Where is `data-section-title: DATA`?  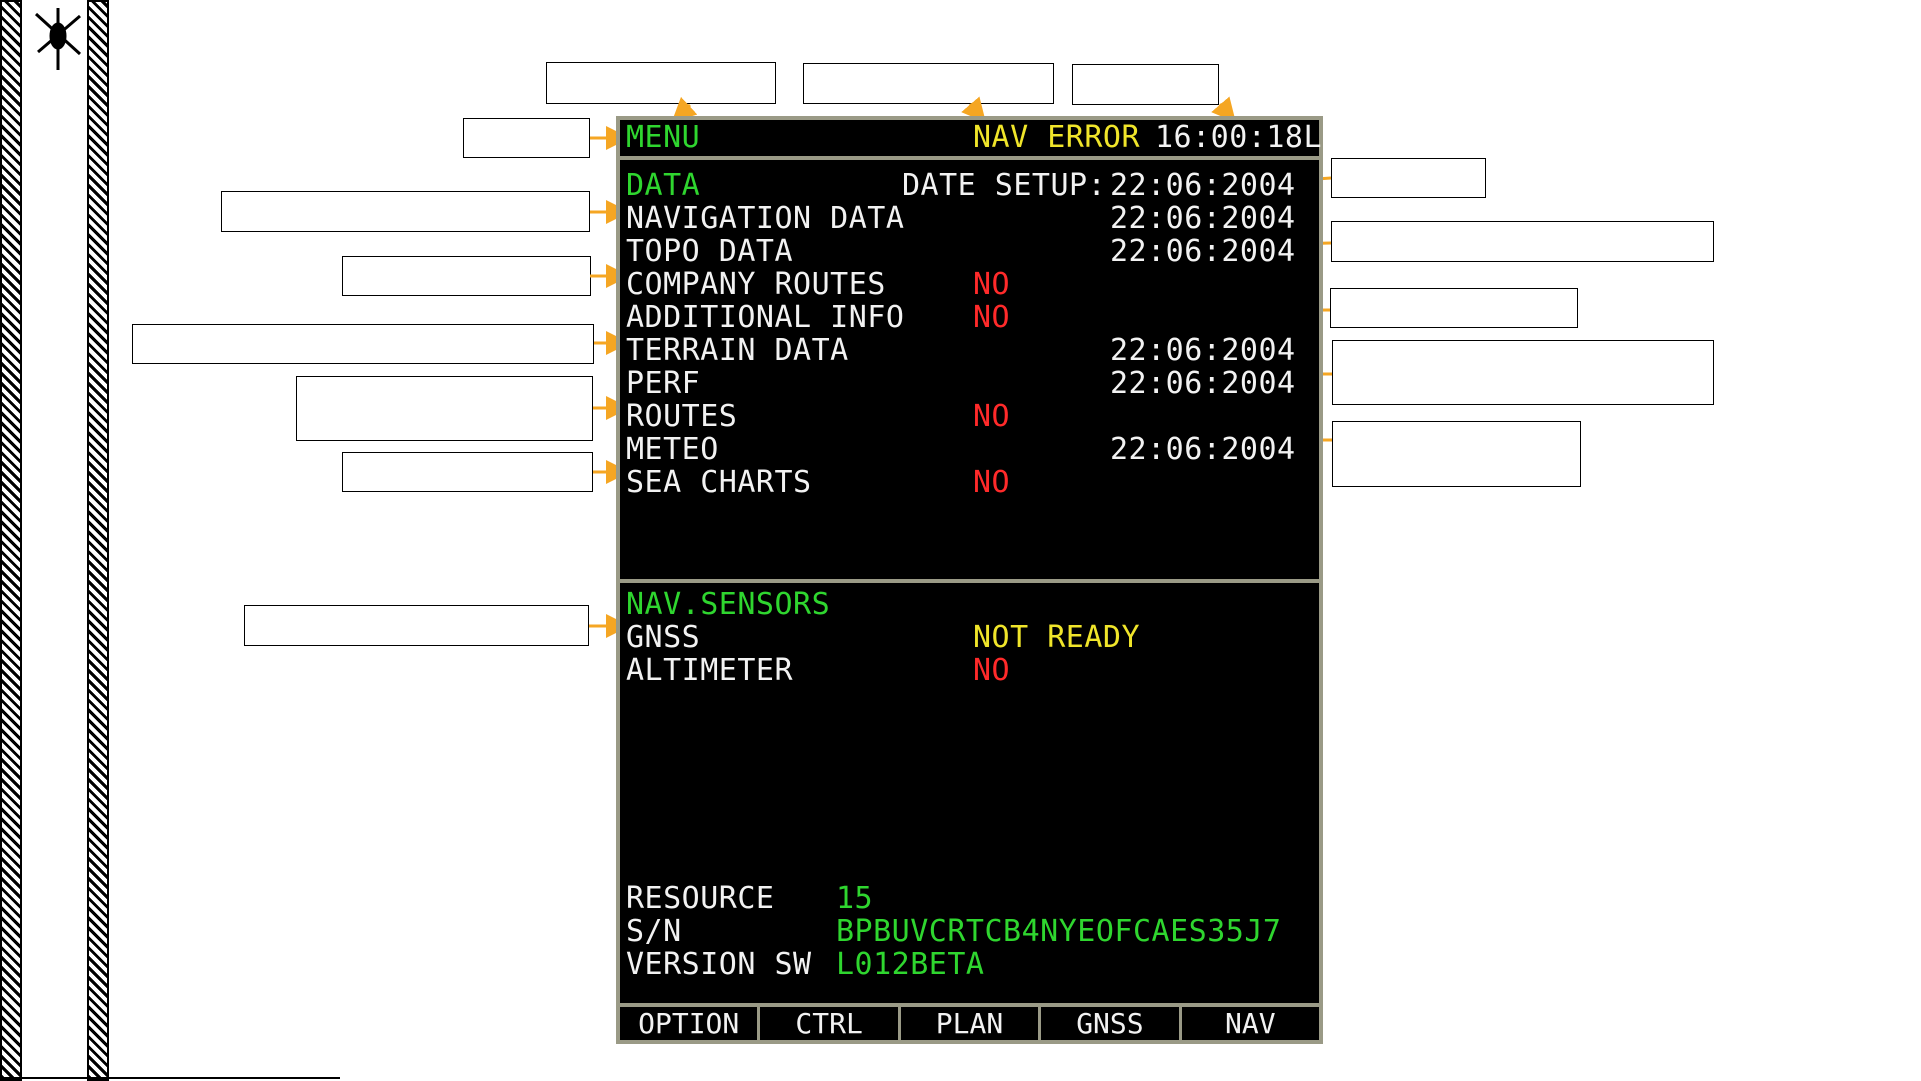 data-section-title: DATA is located at coordinates (663, 185).